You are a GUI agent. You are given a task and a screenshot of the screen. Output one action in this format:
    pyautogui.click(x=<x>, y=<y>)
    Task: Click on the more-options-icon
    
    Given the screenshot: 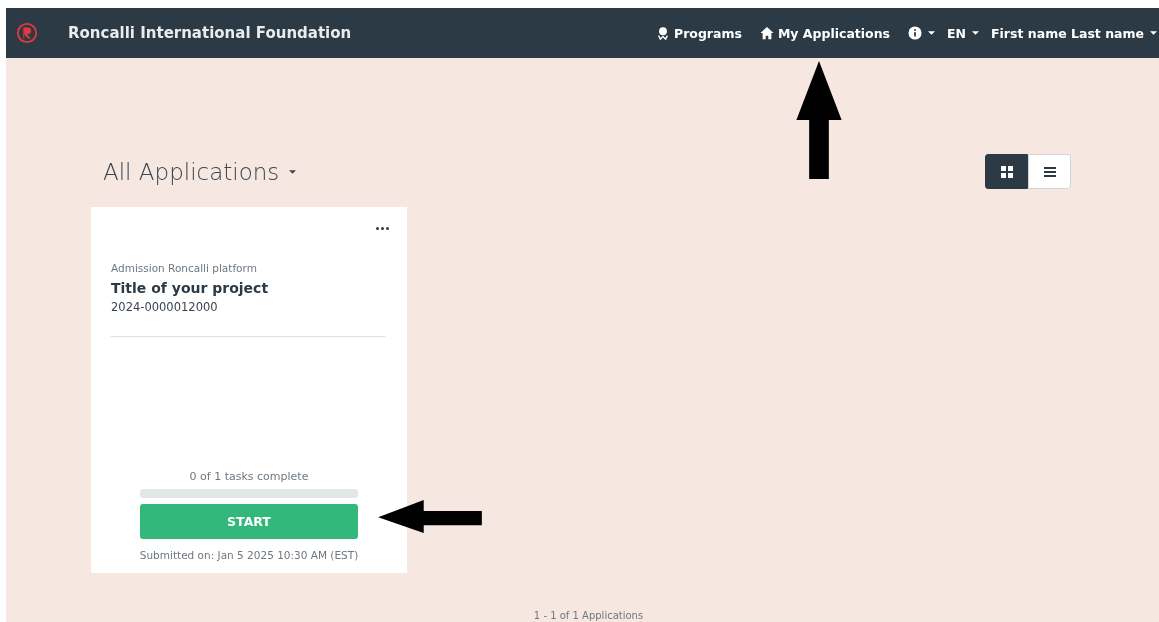 What is the action you would take?
    pyautogui.click(x=382, y=228)
    